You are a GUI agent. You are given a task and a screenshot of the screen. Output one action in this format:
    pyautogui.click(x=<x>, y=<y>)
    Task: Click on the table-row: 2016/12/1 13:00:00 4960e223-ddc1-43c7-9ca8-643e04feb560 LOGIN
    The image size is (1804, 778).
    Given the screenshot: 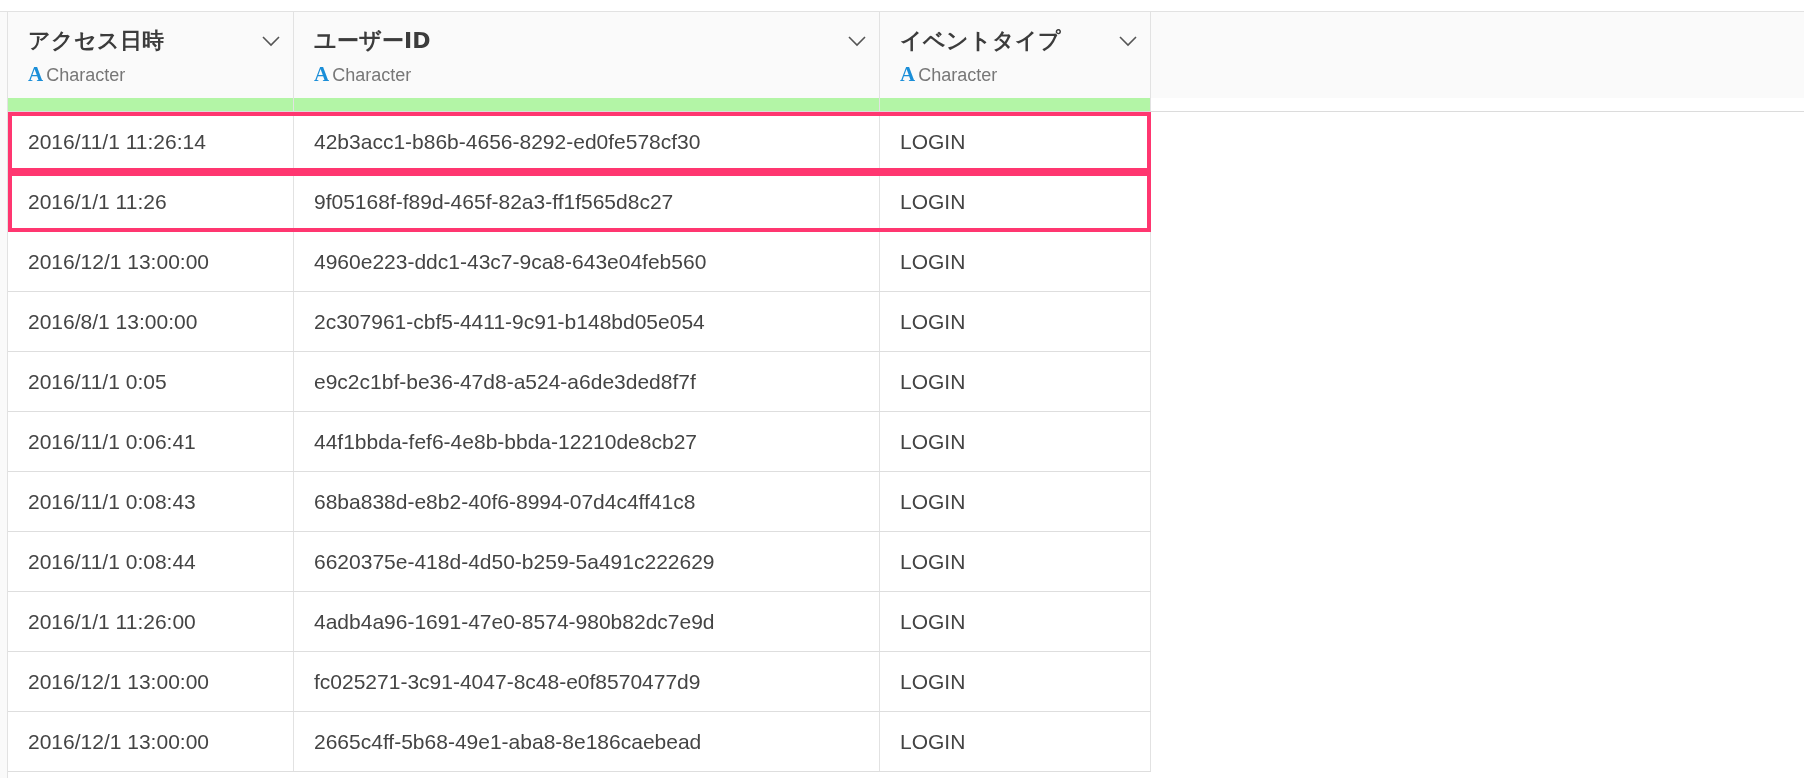 What is the action you would take?
    pyautogui.click(x=579, y=262)
    